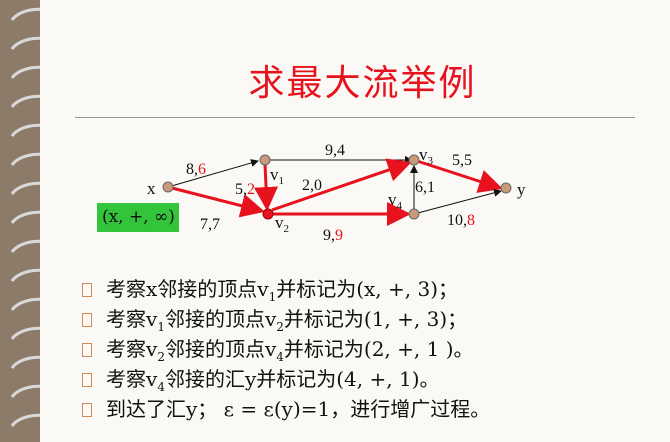  Describe the element at coordinates (333, 235) in the screenshot. I see `edge-v2-v4-label: 9,9` at that location.